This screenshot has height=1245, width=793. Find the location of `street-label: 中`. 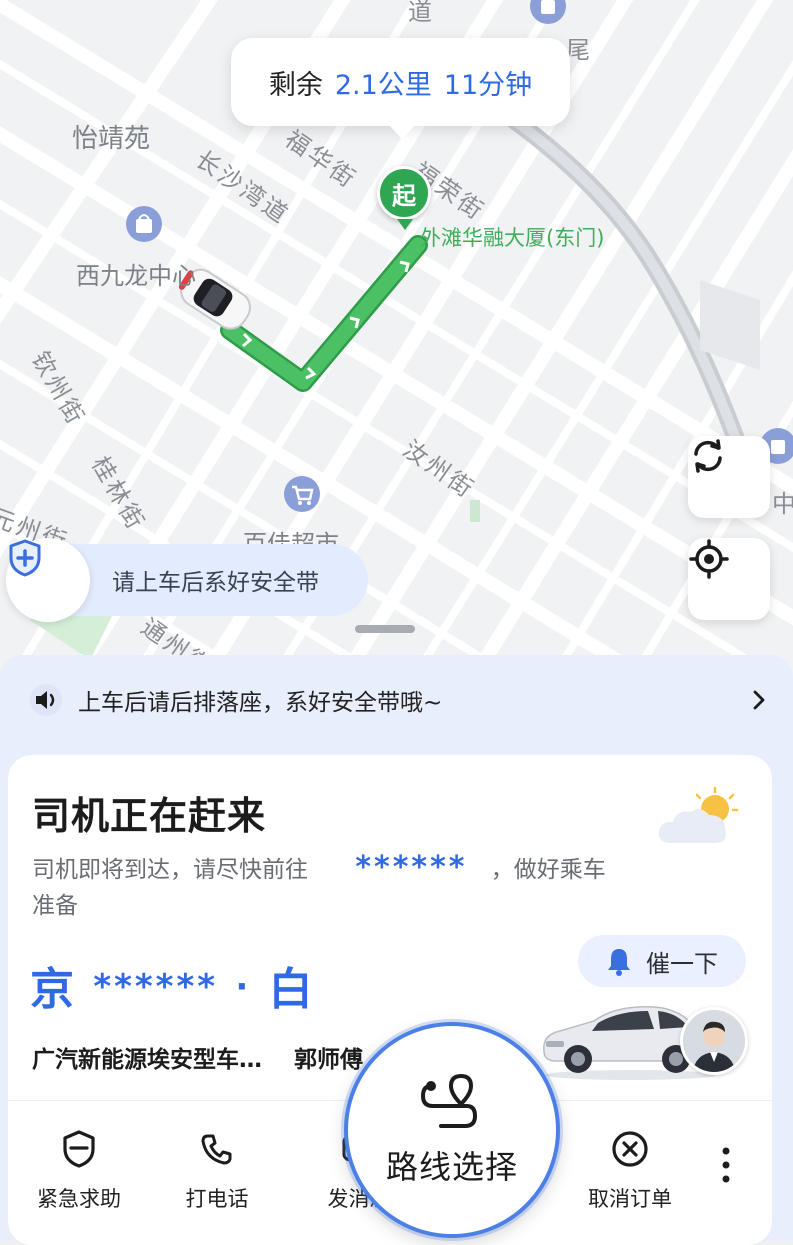

street-label: 中 is located at coordinates (782, 504).